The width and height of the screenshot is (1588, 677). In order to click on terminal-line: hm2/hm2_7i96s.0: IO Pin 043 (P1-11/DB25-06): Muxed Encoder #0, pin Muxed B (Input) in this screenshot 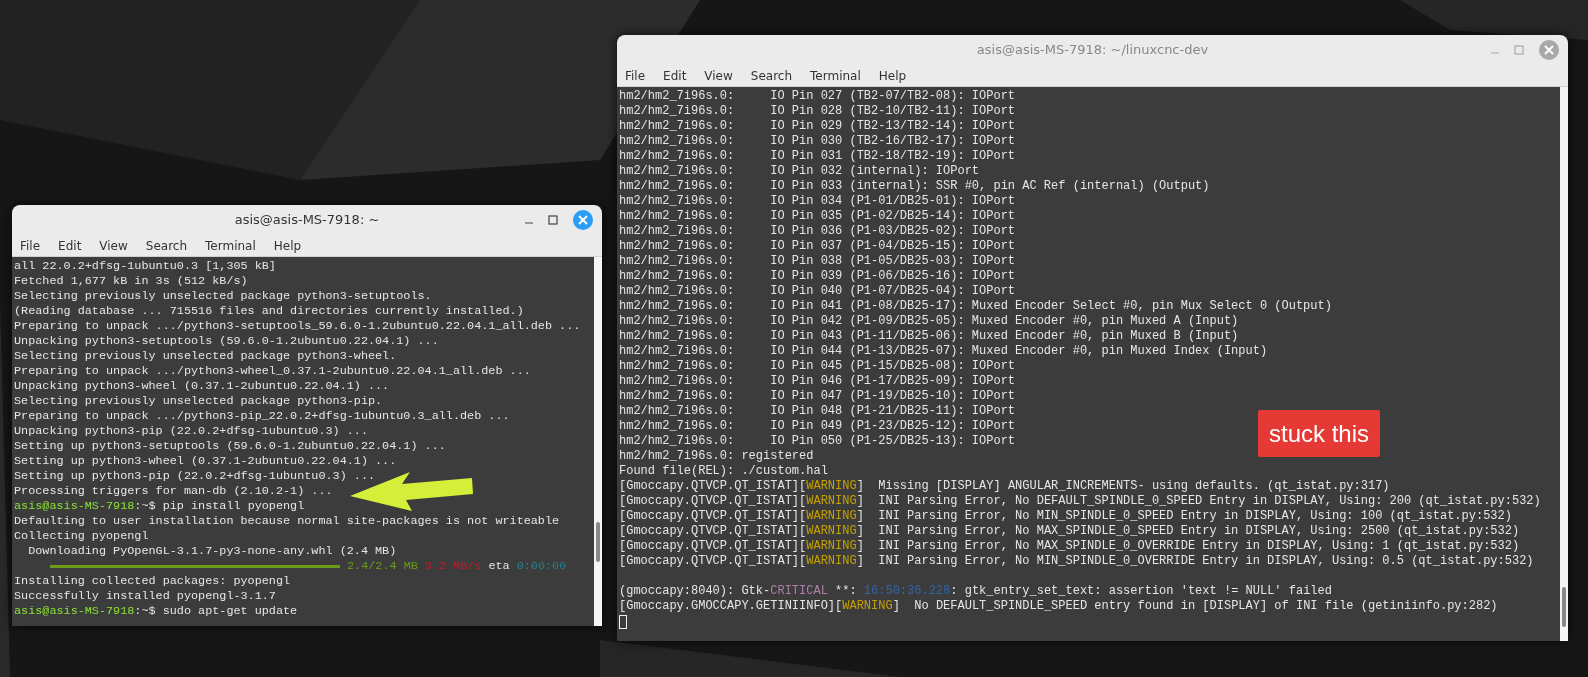, I will do `click(929, 336)`.